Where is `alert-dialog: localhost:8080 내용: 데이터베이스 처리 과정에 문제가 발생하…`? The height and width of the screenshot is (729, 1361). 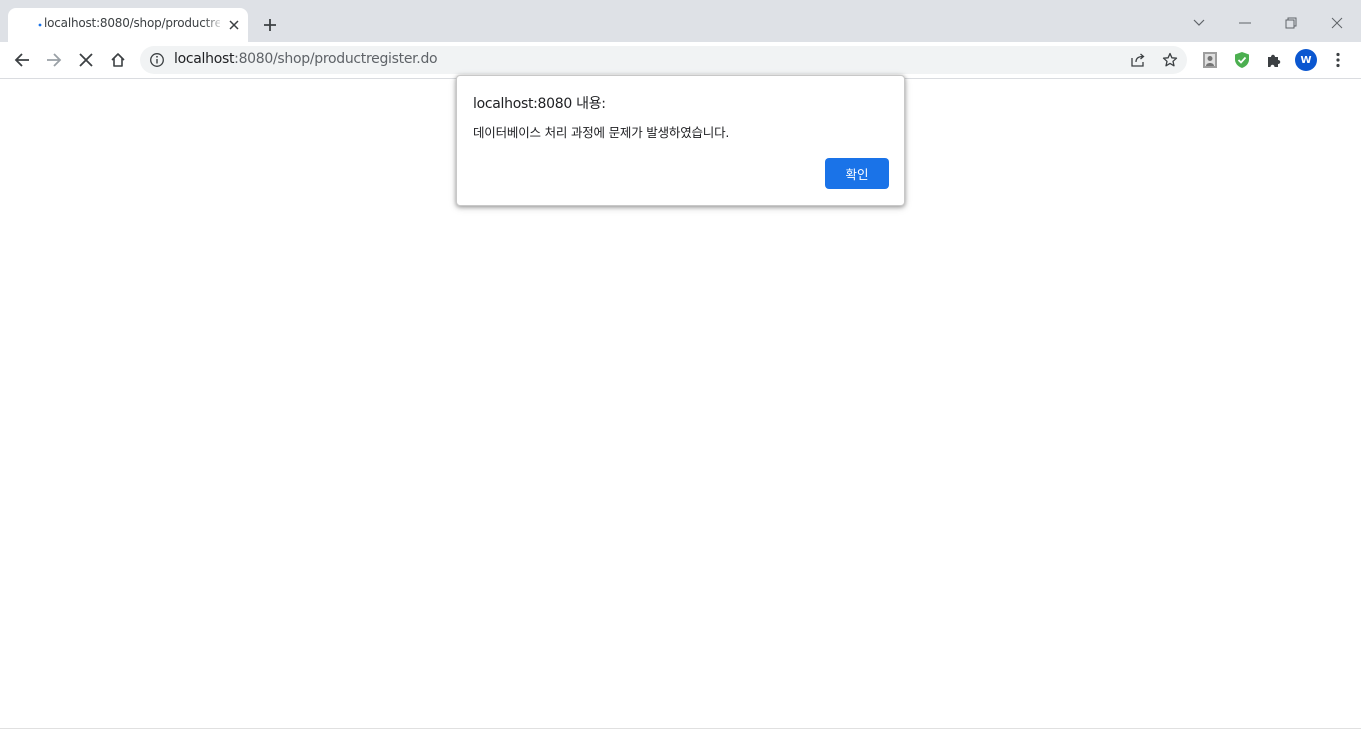
alert-dialog: localhost:8080 내용: 데이터베이스 처리 과정에 문제가 발생하… is located at coordinates (680, 140).